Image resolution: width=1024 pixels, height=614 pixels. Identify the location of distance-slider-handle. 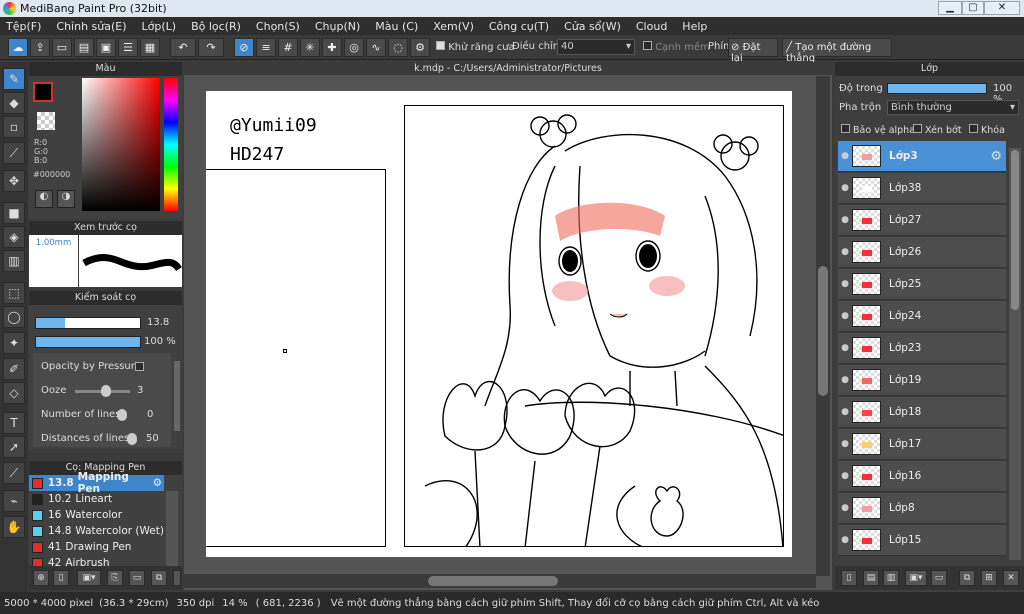
(132, 439).